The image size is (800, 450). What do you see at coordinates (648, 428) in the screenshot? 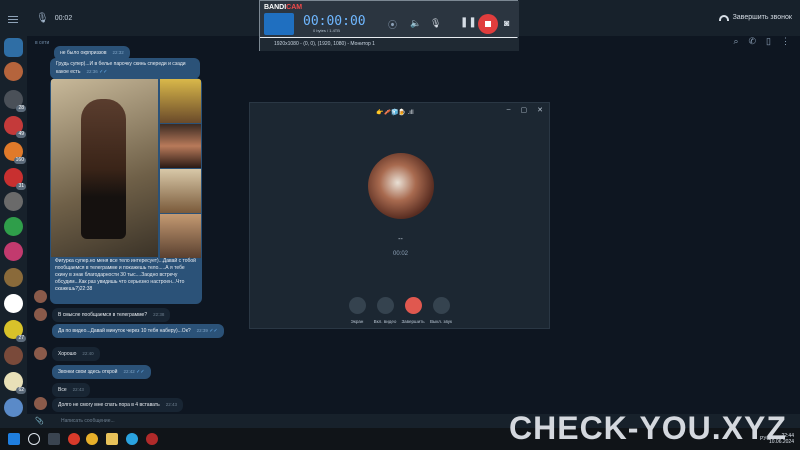
I see `watermark: CHECK-YOU.XYZ` at bounding box center [648, 428].